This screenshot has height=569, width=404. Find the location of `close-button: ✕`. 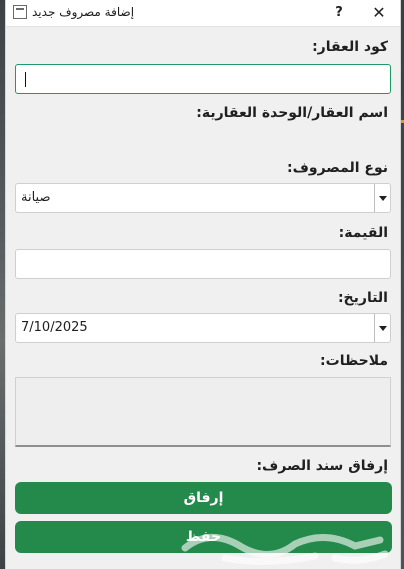

close-button: ✕ is located at coordinates (379, 13).